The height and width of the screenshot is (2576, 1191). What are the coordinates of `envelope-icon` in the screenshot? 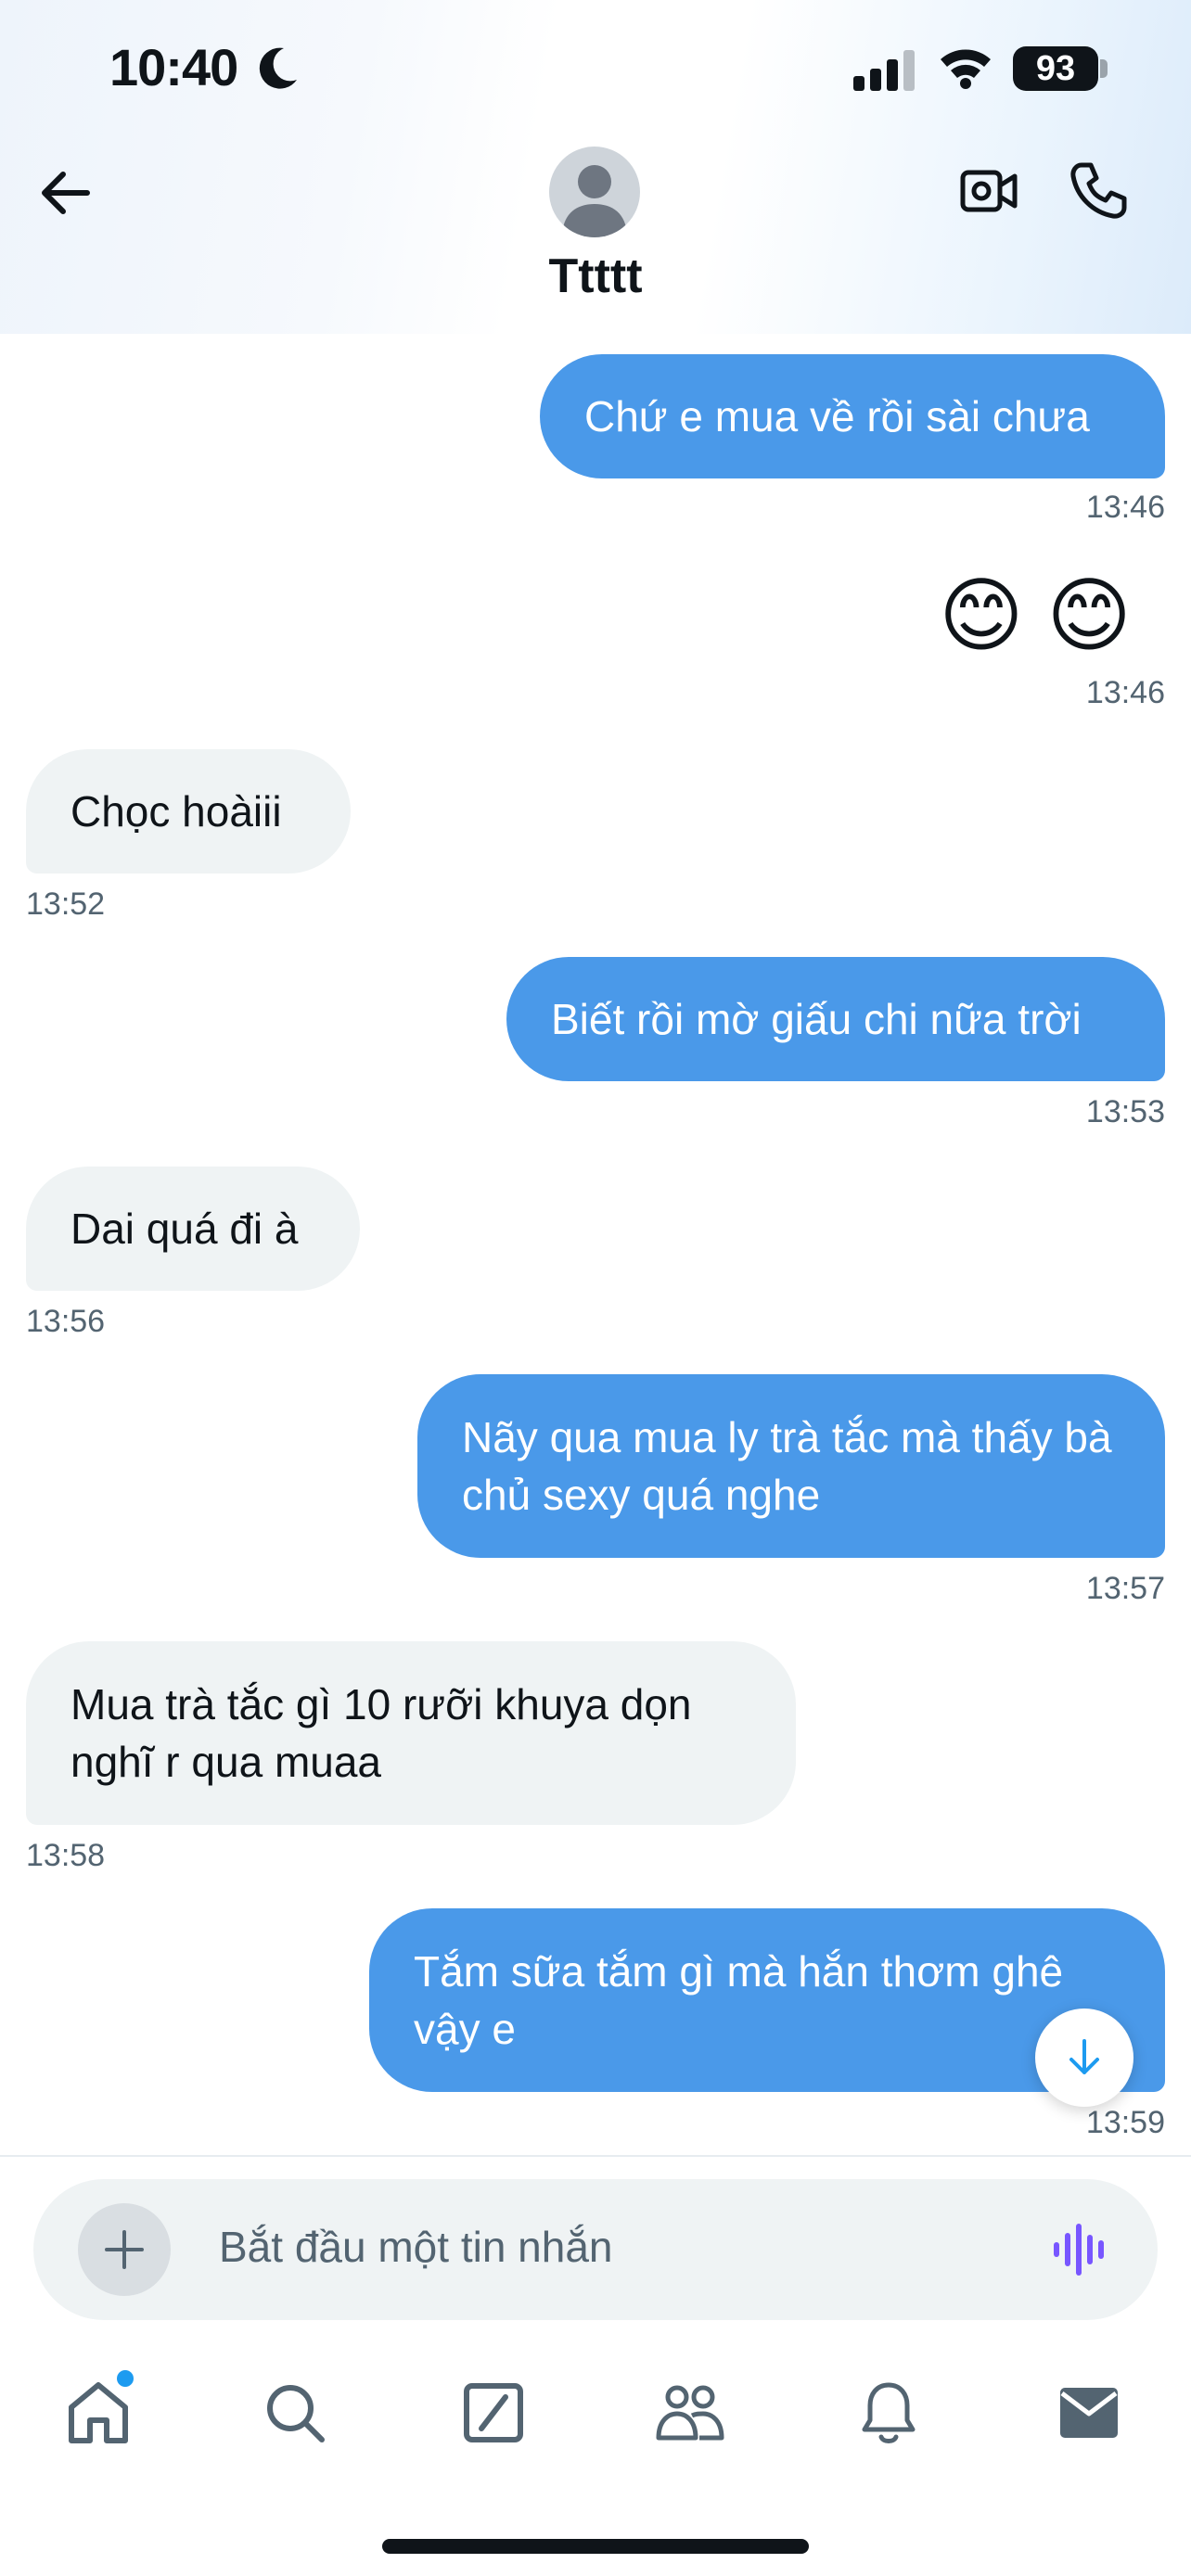 It's located at (1089, 2413).